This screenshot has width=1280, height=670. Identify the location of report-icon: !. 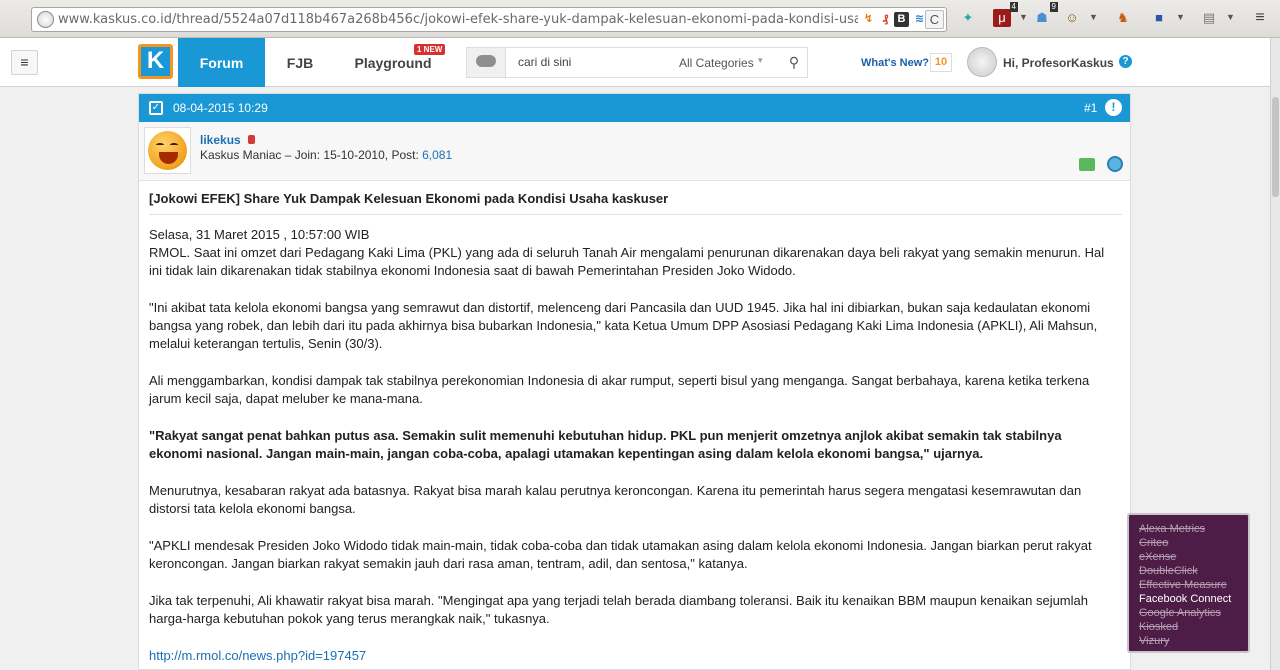
(1113, 107).